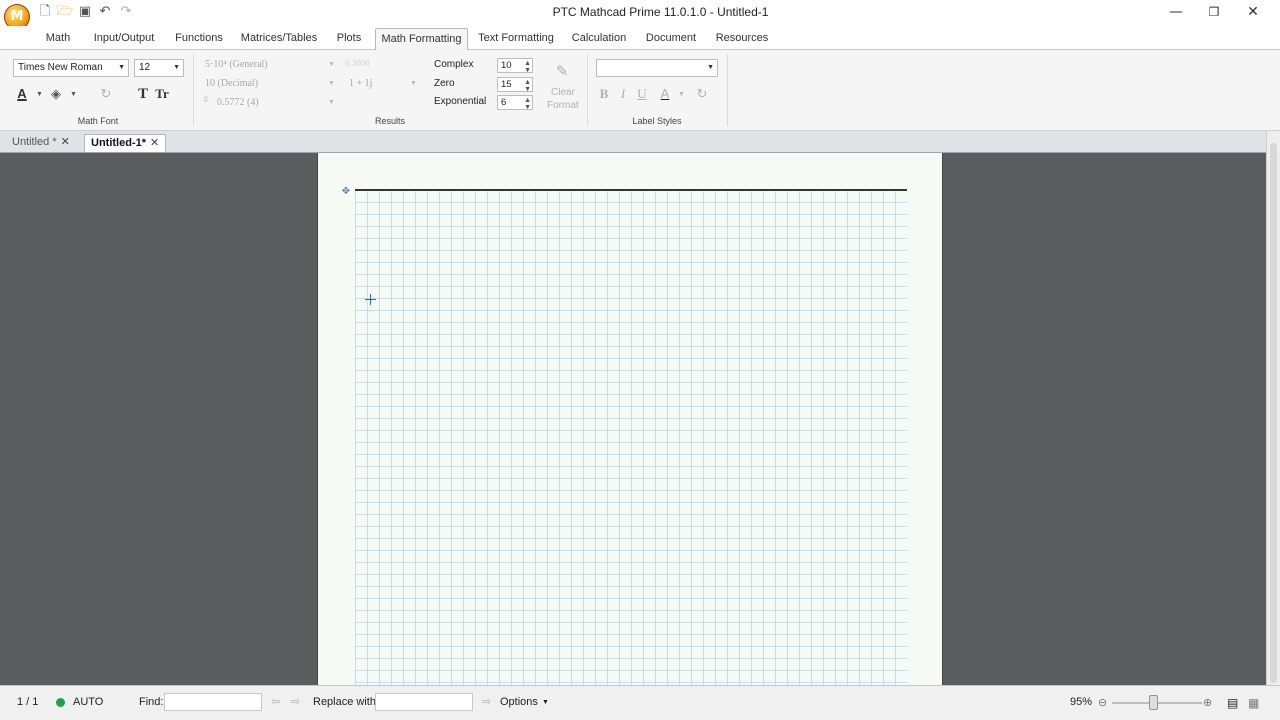 This screenshot has width=1280, height=720. I want to click on spin-down-icon: ▼, so click(527, 107).